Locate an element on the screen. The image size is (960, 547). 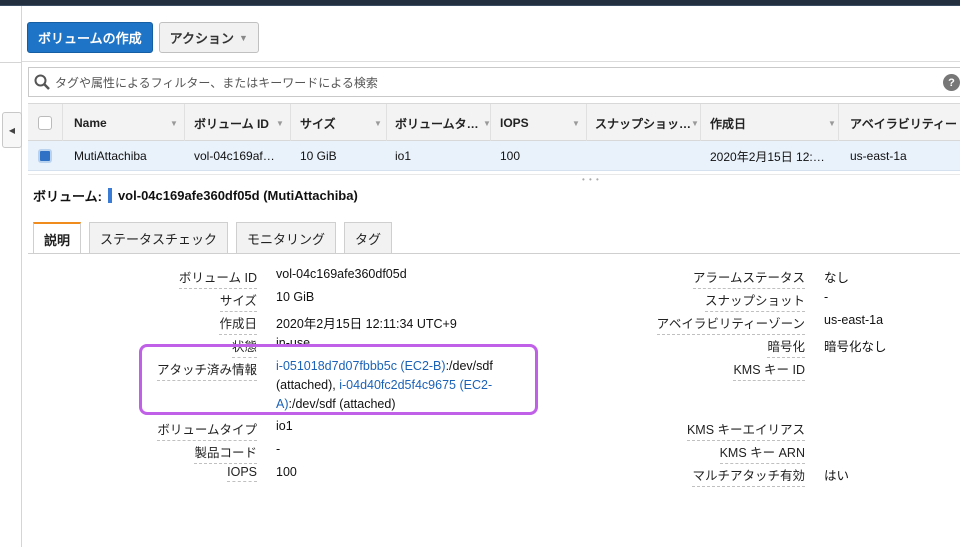
cell-availability-zone: us-east-1a is located at coordinates (878, 156).